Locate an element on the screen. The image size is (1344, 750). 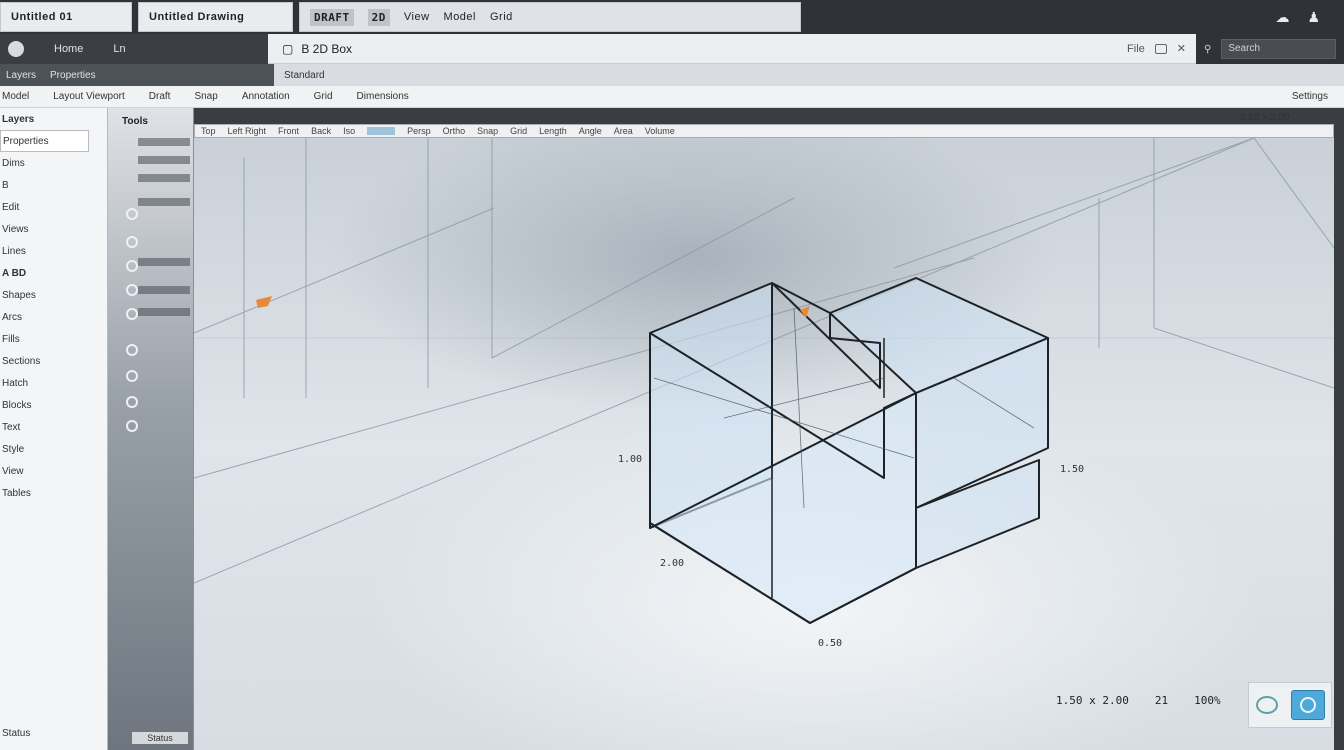
list-item: Shapes is located at coordinates (53, 295).